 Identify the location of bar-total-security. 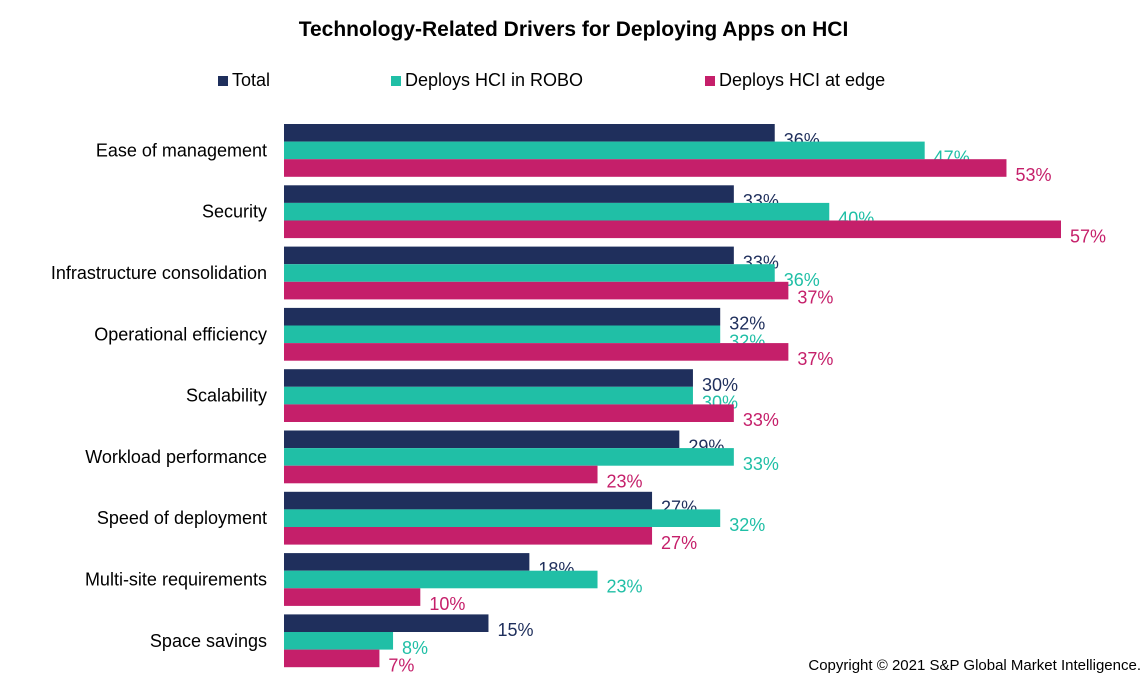
(509, 194).